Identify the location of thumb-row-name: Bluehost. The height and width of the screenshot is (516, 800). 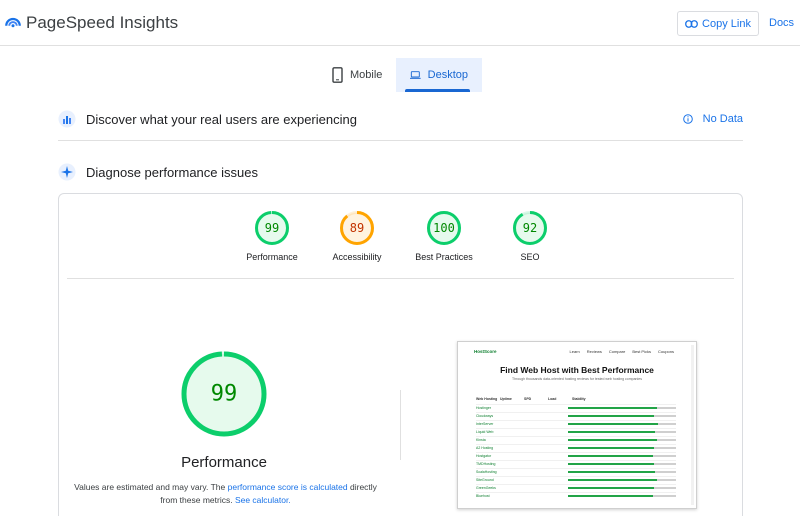
(483, 496).